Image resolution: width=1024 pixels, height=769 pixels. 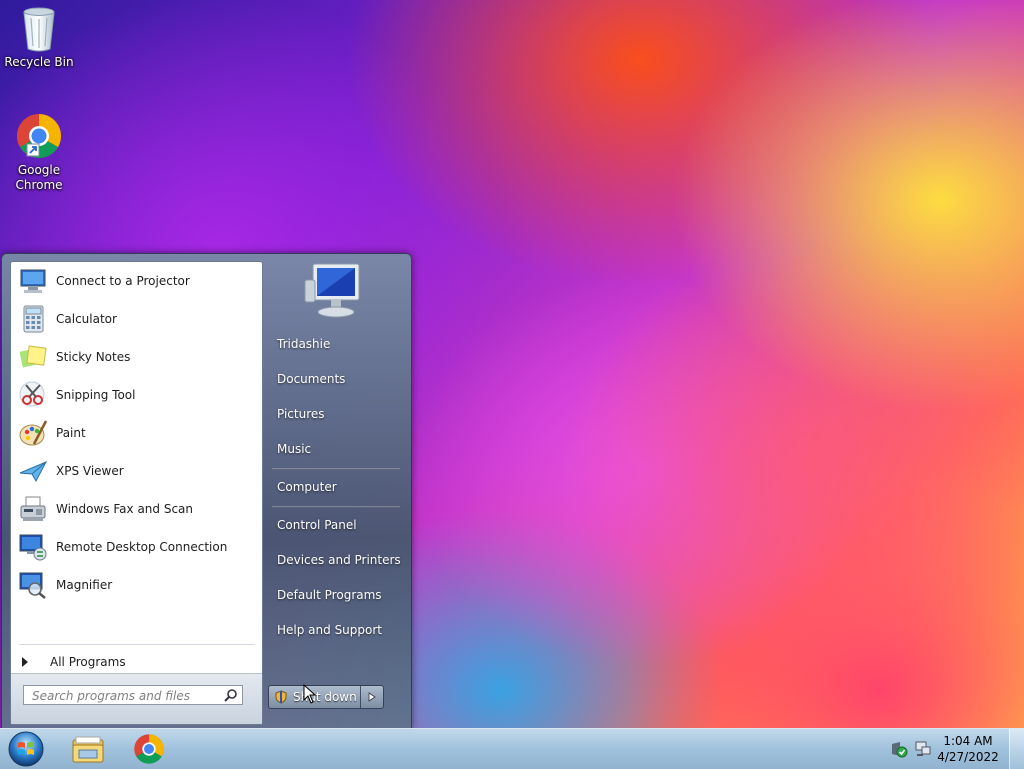 What do you see at coordinates (335, 344) in the screenshot?
I see `right-item-tridashie: Tridashie` at bounding box center [335, 344].